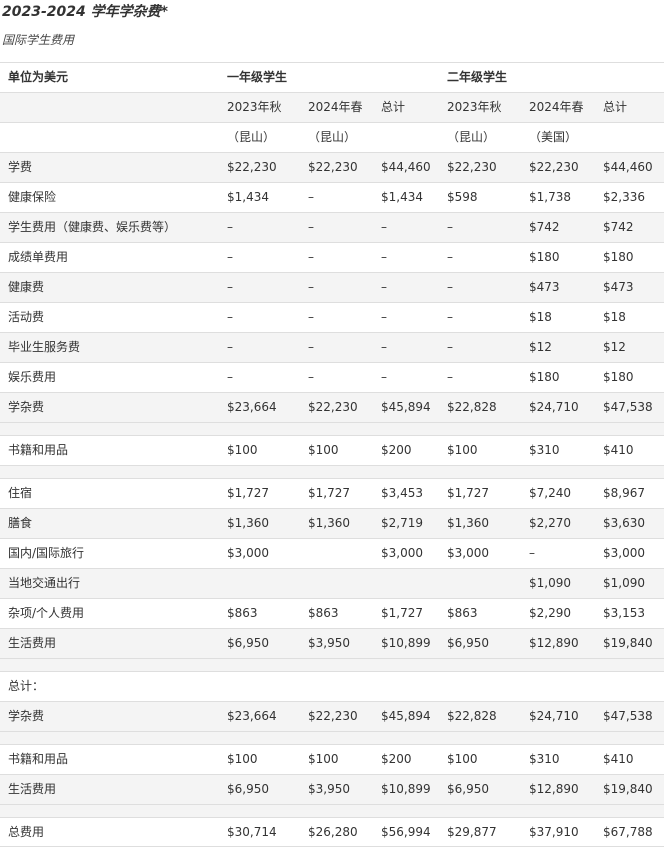 The image size is (664, 855). I want to click on table-row: 活动费 – – – – $18 $18, so click(332, 317).